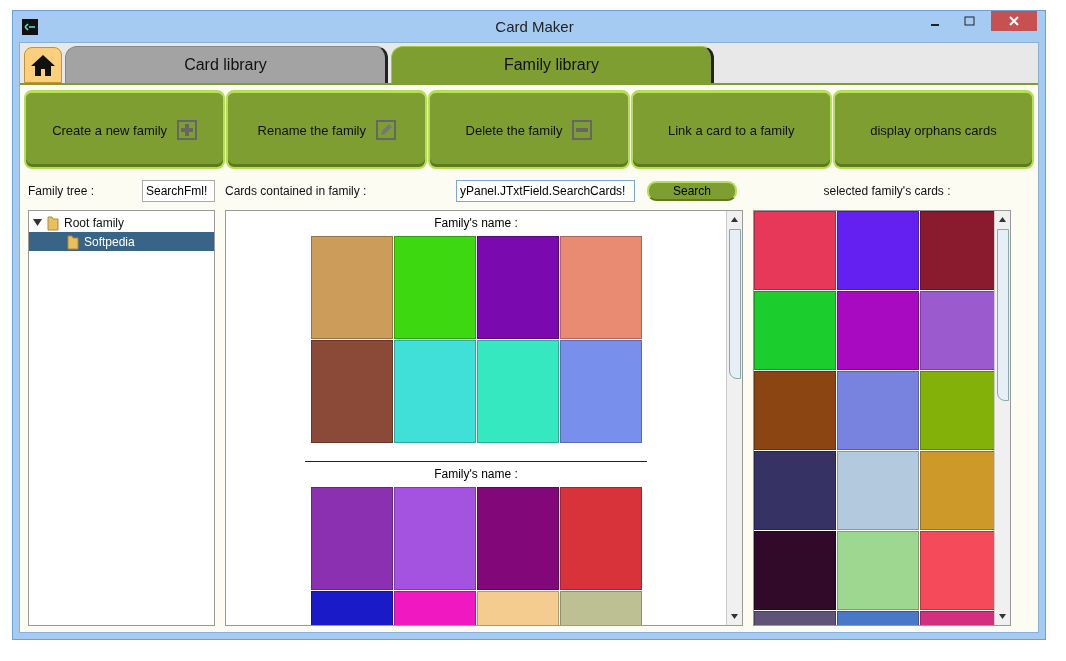  Describe the element at coordinates (296, 191) in the screenshot. I see `cards-label: Cards contained in family :` at that location.